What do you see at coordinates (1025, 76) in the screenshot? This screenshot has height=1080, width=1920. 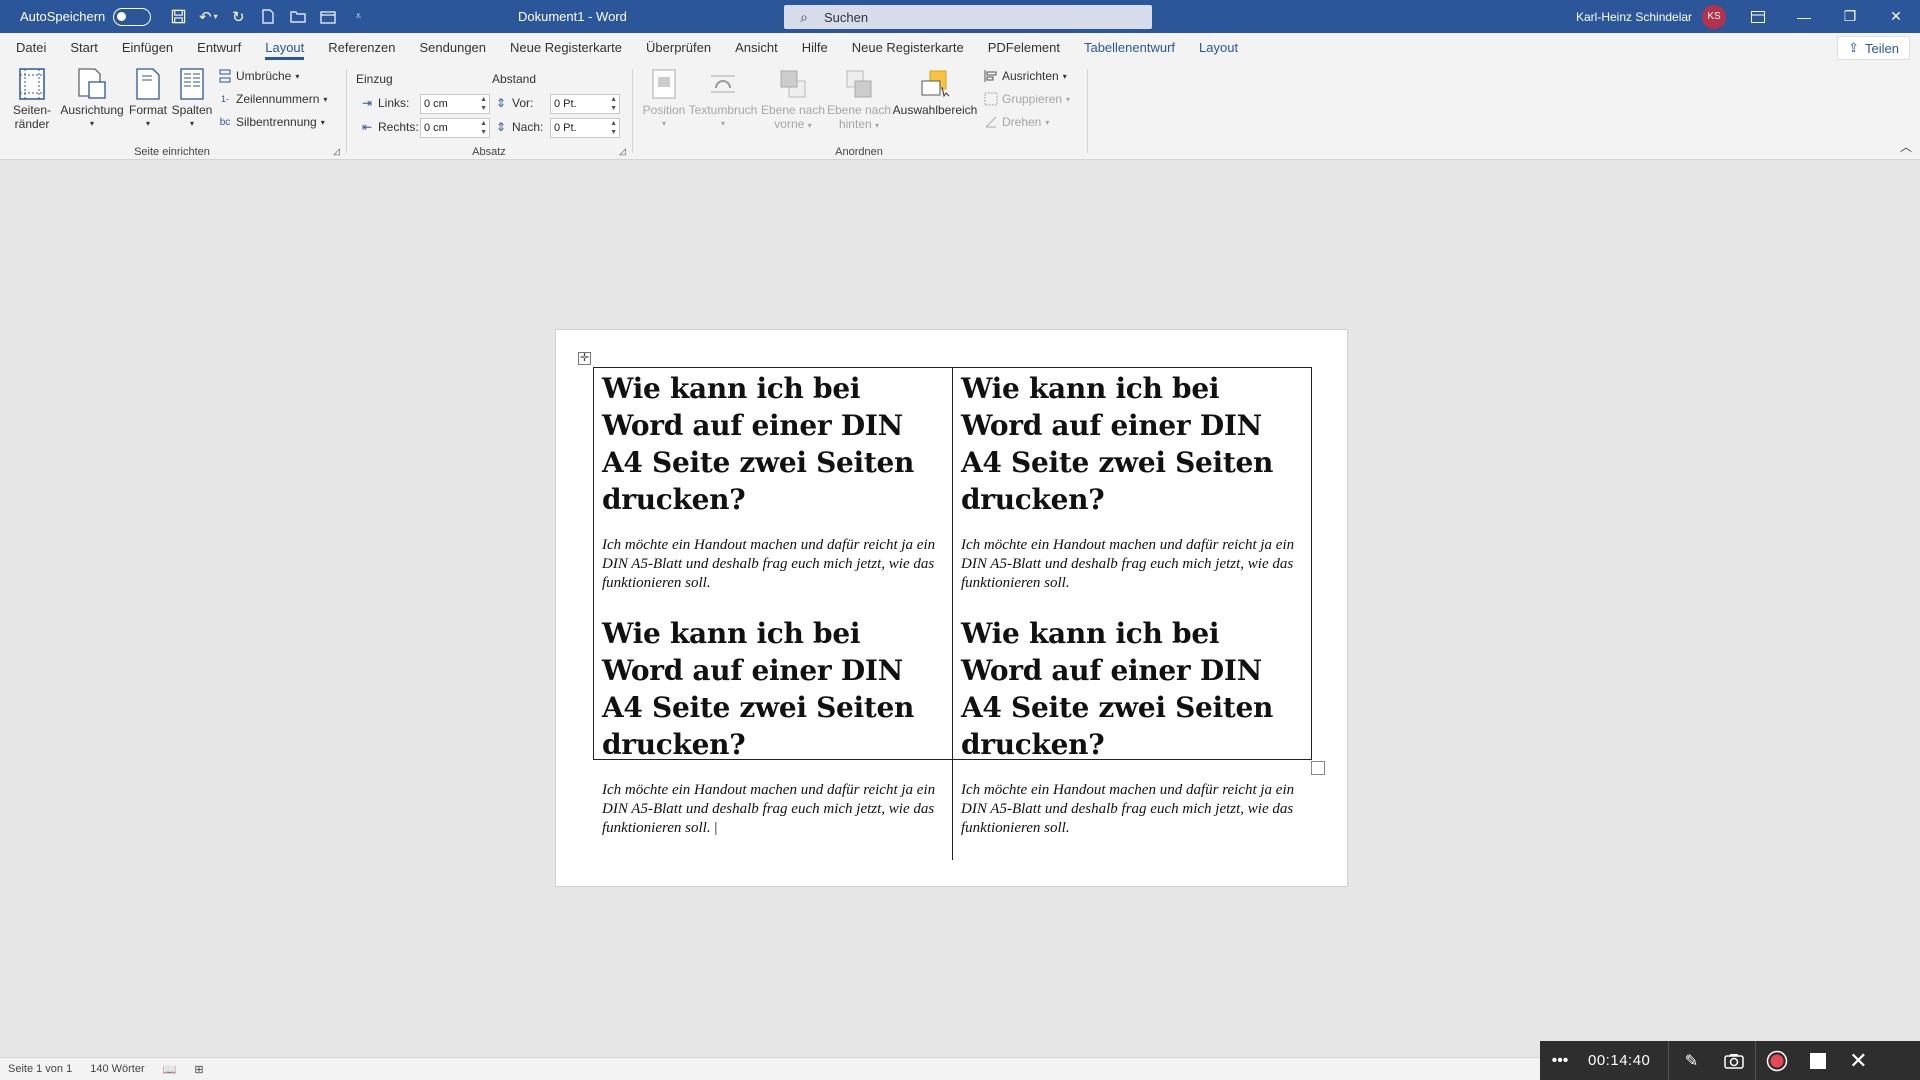 I see `align-button: Ausrichten ▾` at bounding box center [1025, 76].